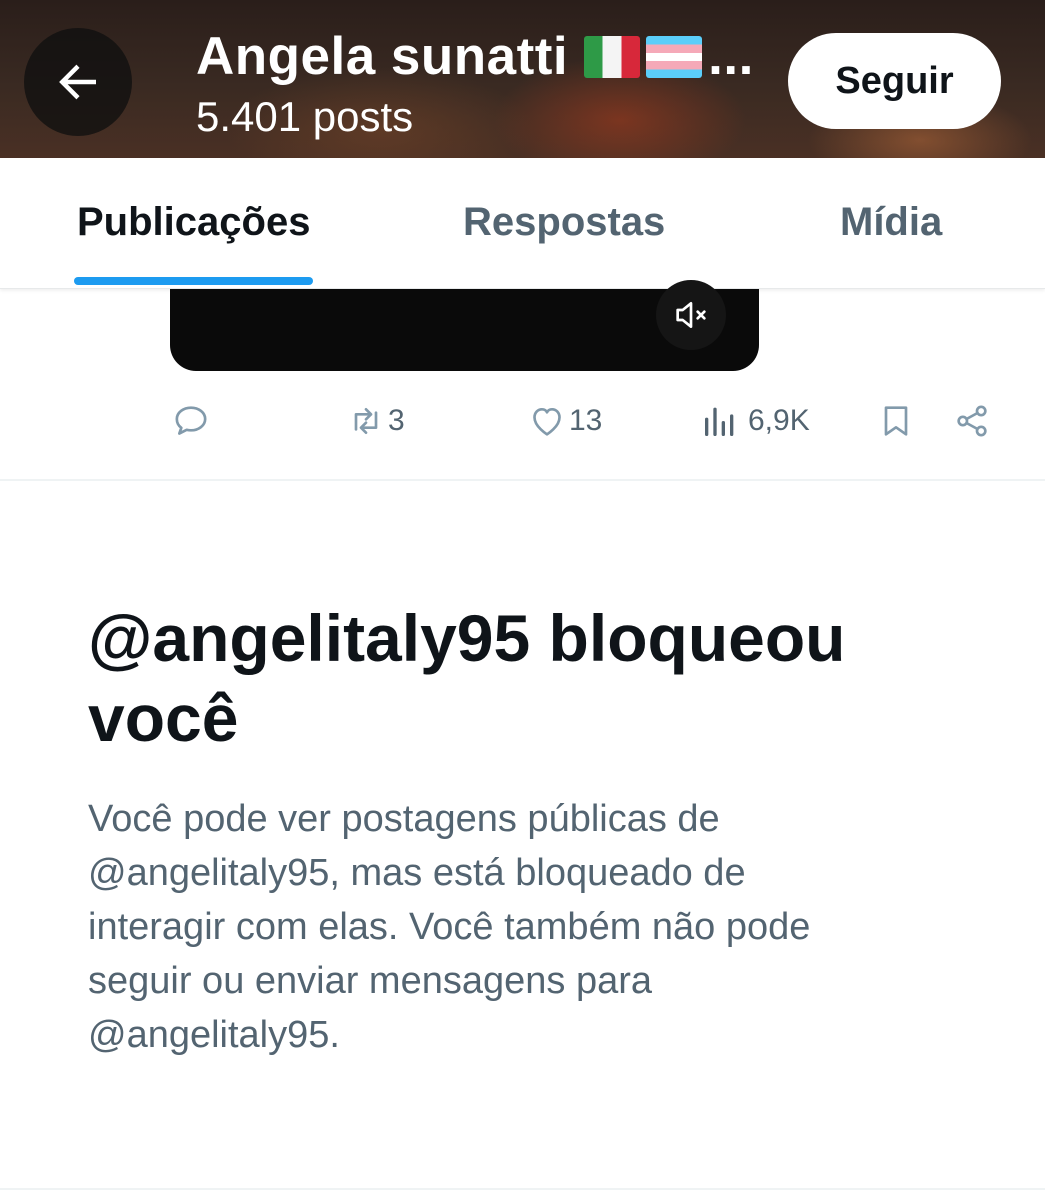 This screenshot has width=1045, height=1200. I want to click on profile-header-banner: Angela sunatti ... 5.401 posts Seguir, so click(522, 79).